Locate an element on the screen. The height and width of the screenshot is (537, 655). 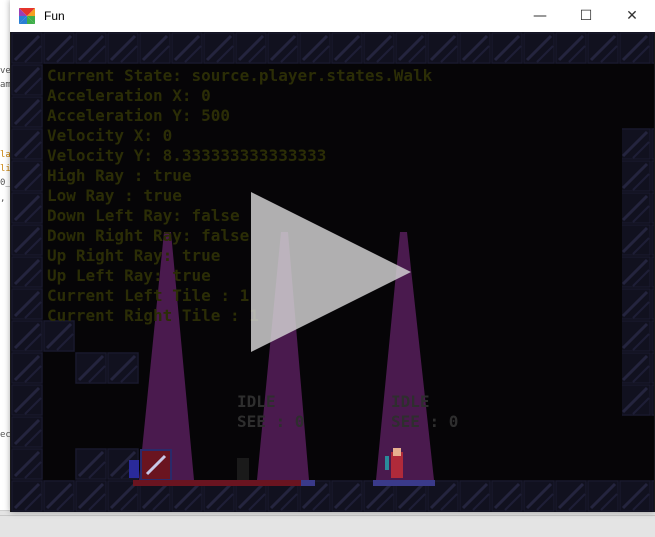
minimize-button: — is located at coordinates (540, 16).